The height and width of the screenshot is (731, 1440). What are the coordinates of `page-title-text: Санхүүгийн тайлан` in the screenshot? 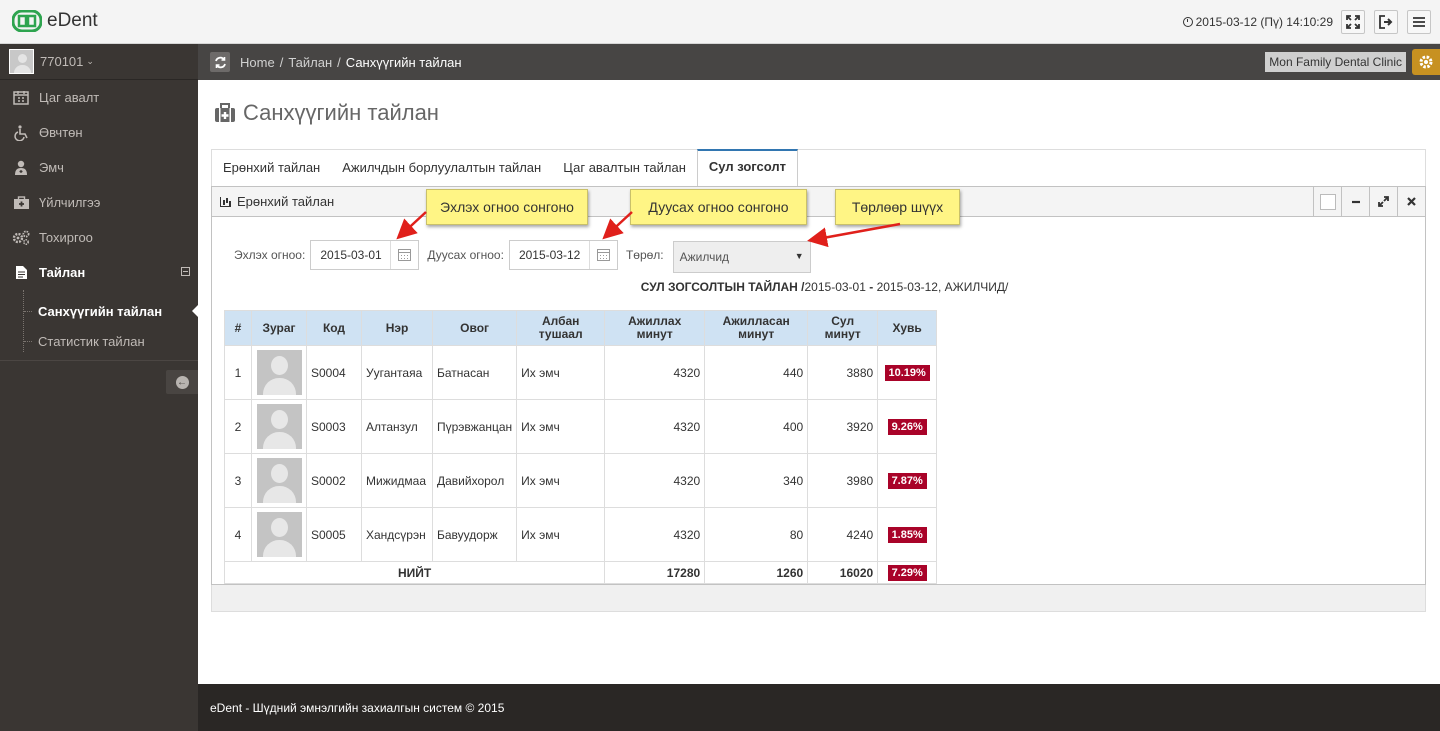 It's located at (341, 112).